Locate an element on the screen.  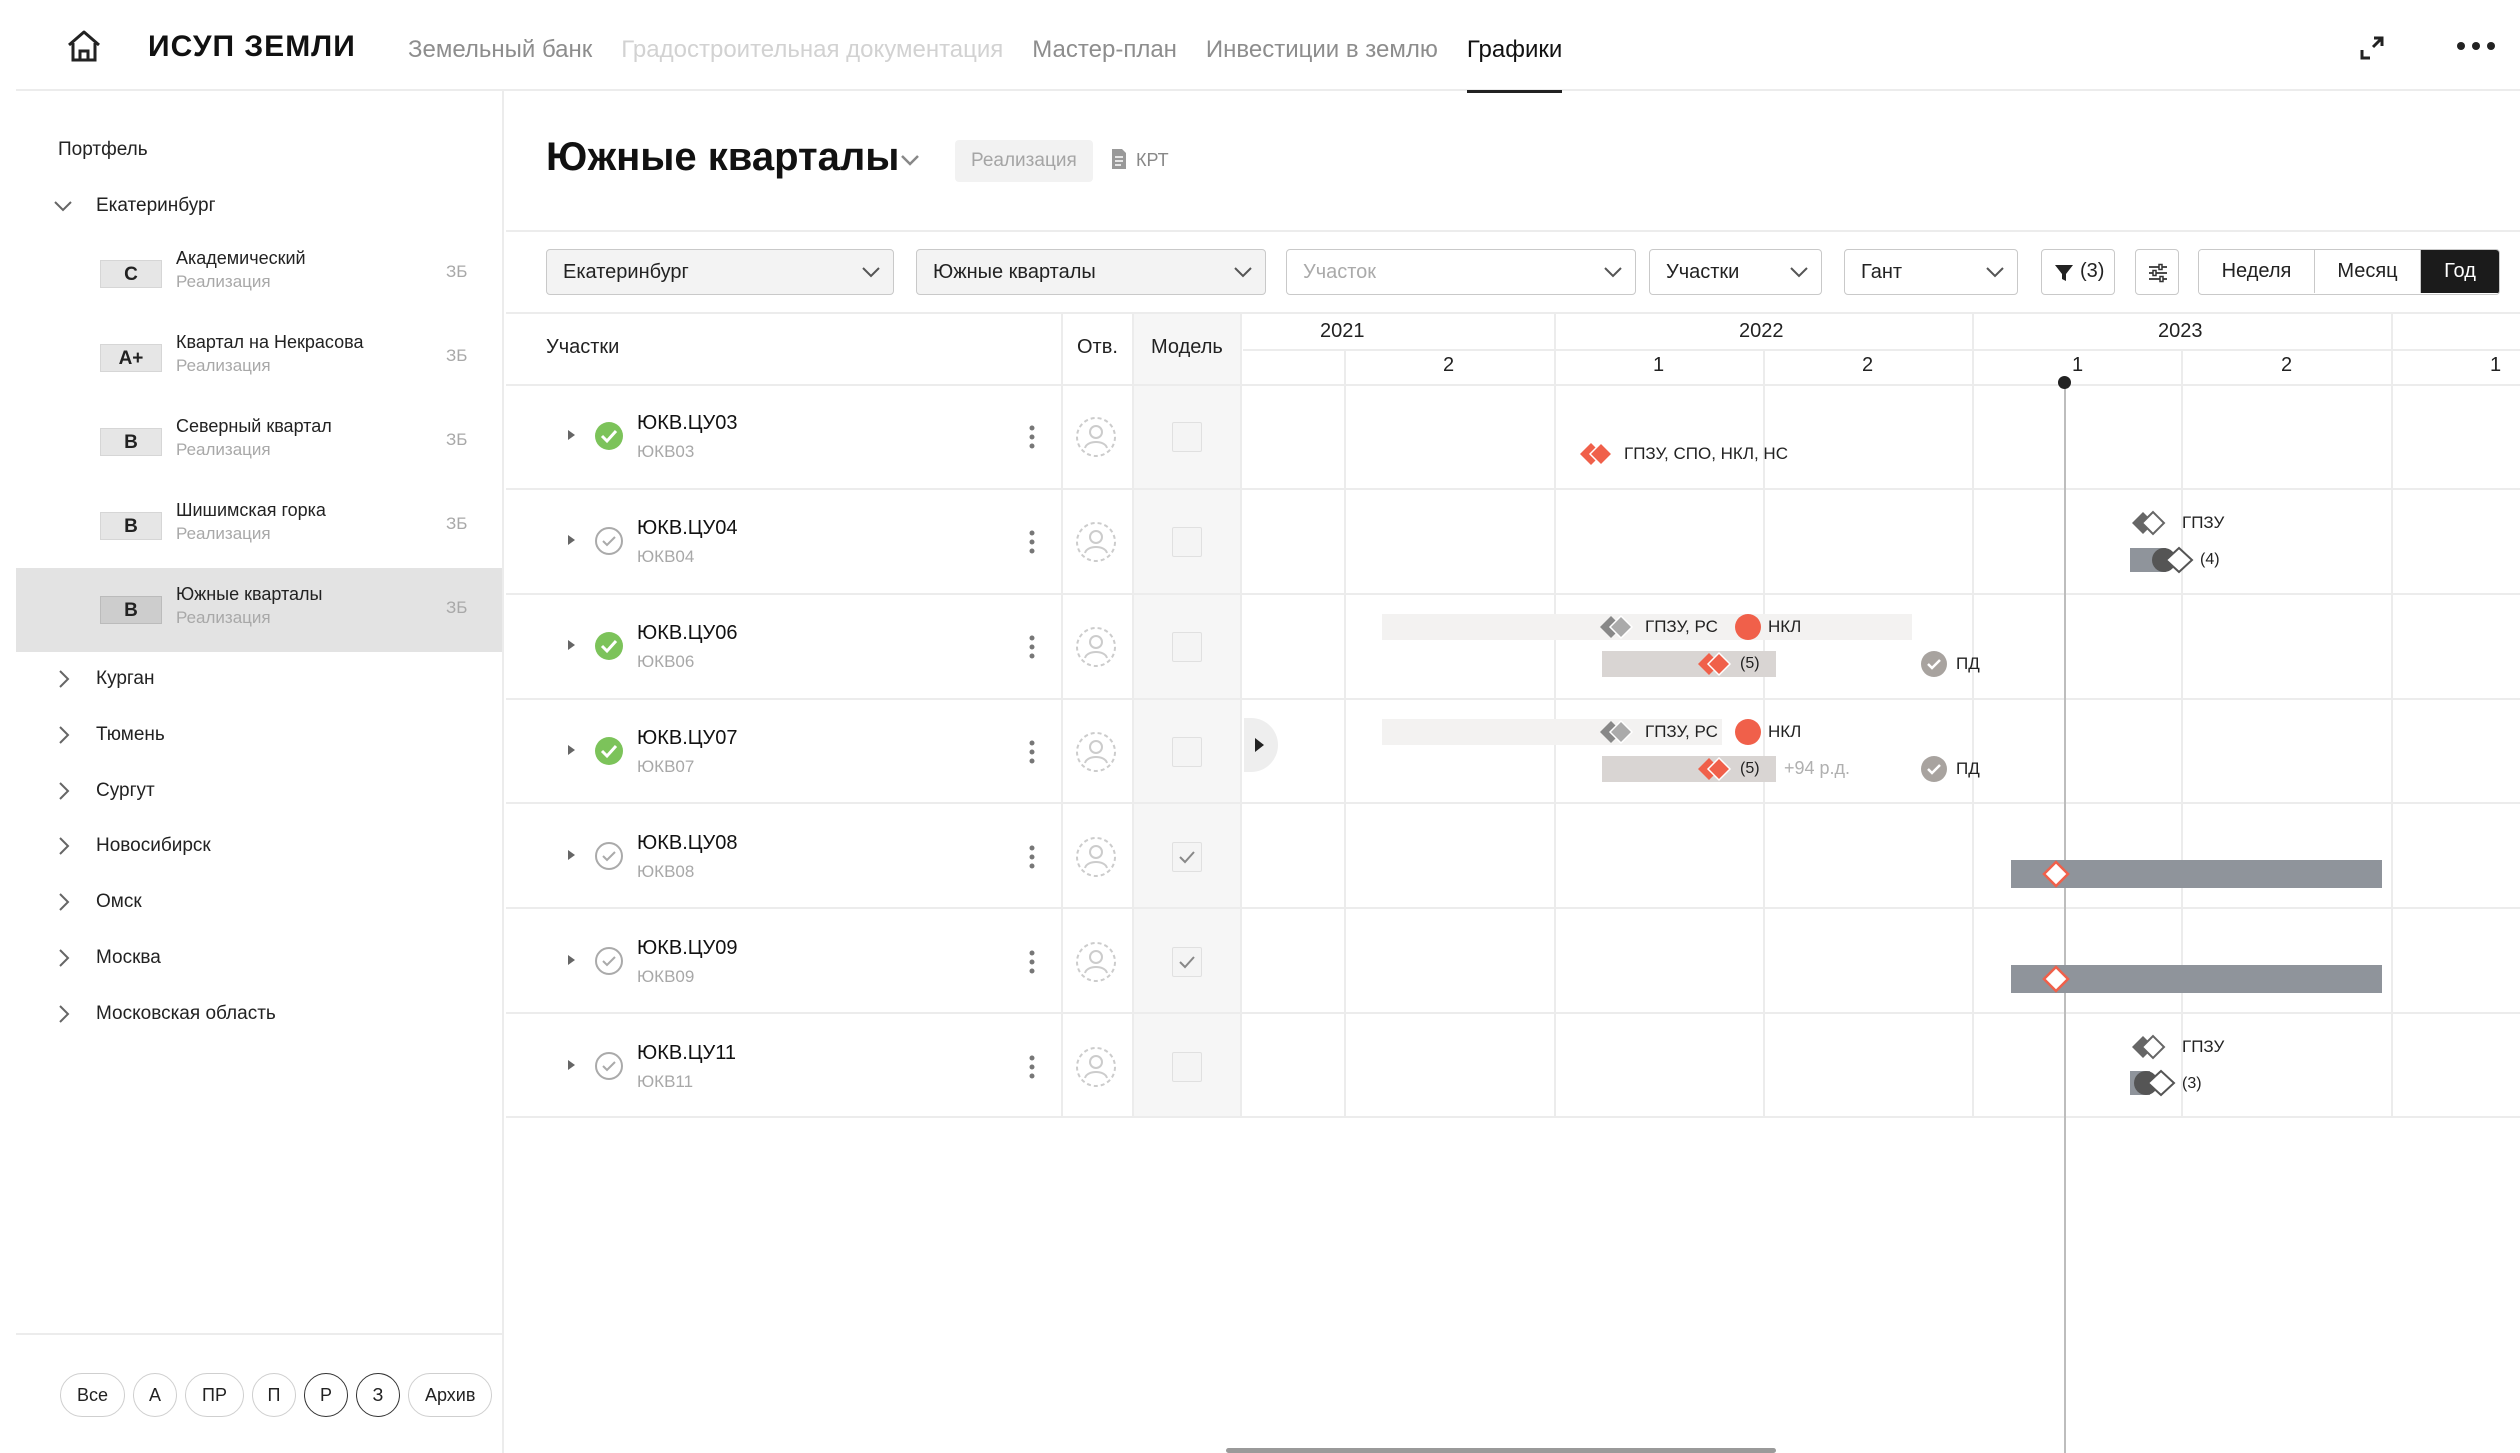
filter-button: (3) is located at coordinates (2078, 272).